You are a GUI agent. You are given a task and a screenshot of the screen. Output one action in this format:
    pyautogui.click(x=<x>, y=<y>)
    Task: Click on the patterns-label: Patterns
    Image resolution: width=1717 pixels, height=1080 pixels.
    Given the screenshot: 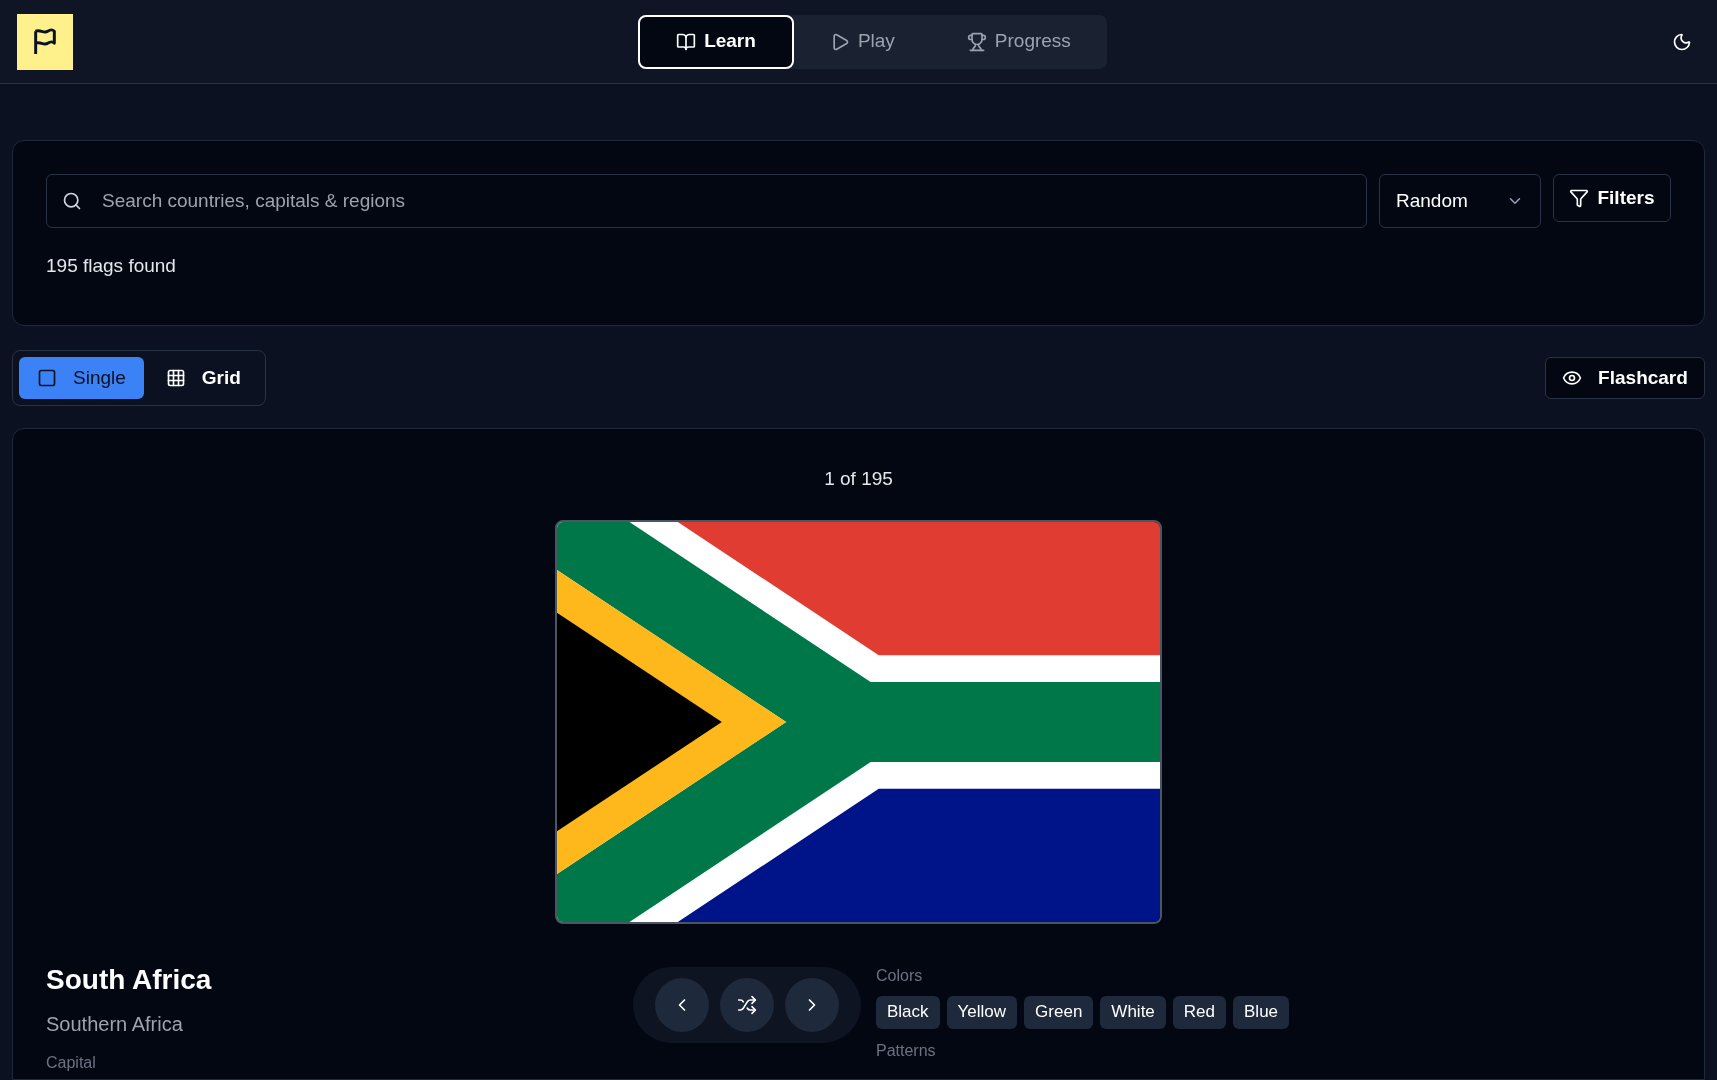 What is the action you would take?
    pyautogui.click(x=906, y=1050)
    